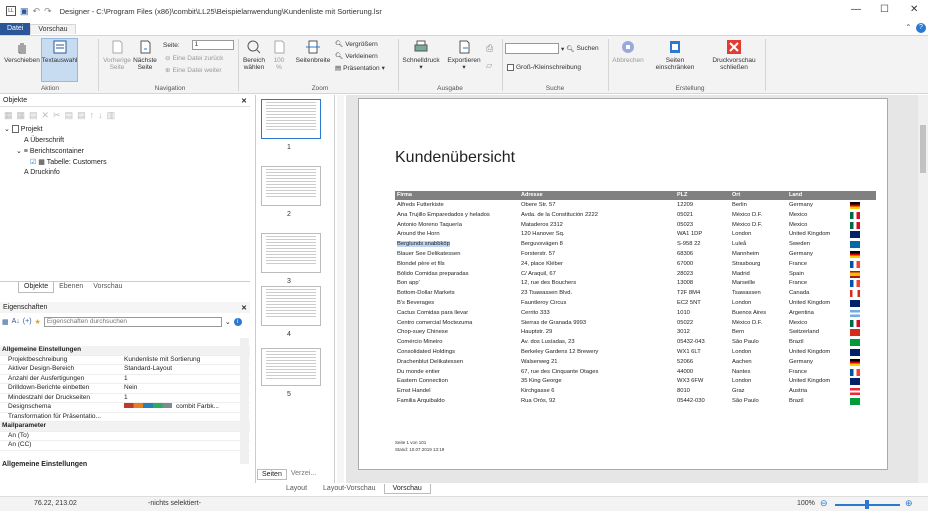 Image resolution: width=928 pixels, height=511 pixels. What do you see at coordinates (132, 321) in the screenshot?
I see `properties-search-input` at bounding box center [132, 321].